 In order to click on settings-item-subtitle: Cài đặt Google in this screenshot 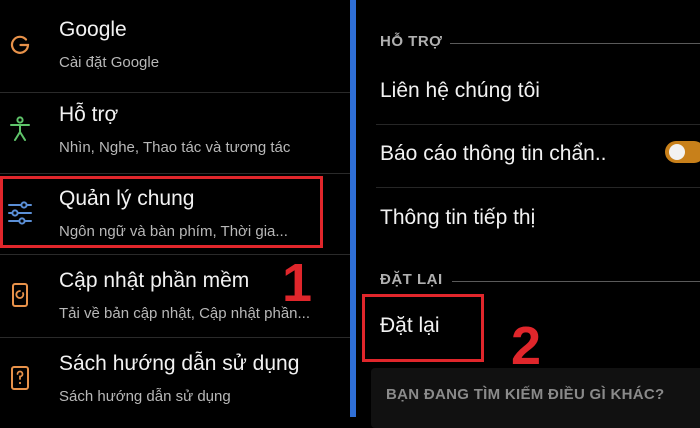, I will do `click(109, 62)`.